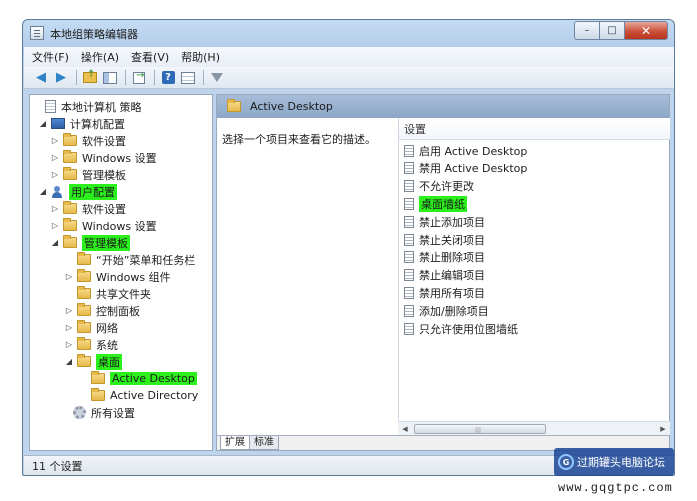 This screenshot has width=697, height=501. What do you see at coordinates (79, 412) in the screenshot?
I see `settings-gear-icon` at bounding box center [79, 412].